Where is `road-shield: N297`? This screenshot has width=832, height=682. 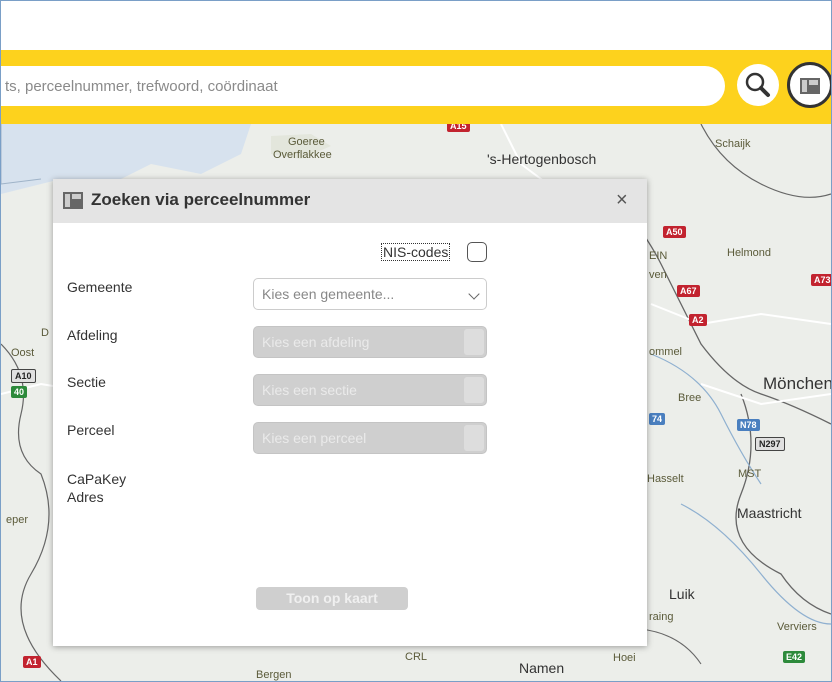 road-shield: N297 is located at coordinates (770, 444).